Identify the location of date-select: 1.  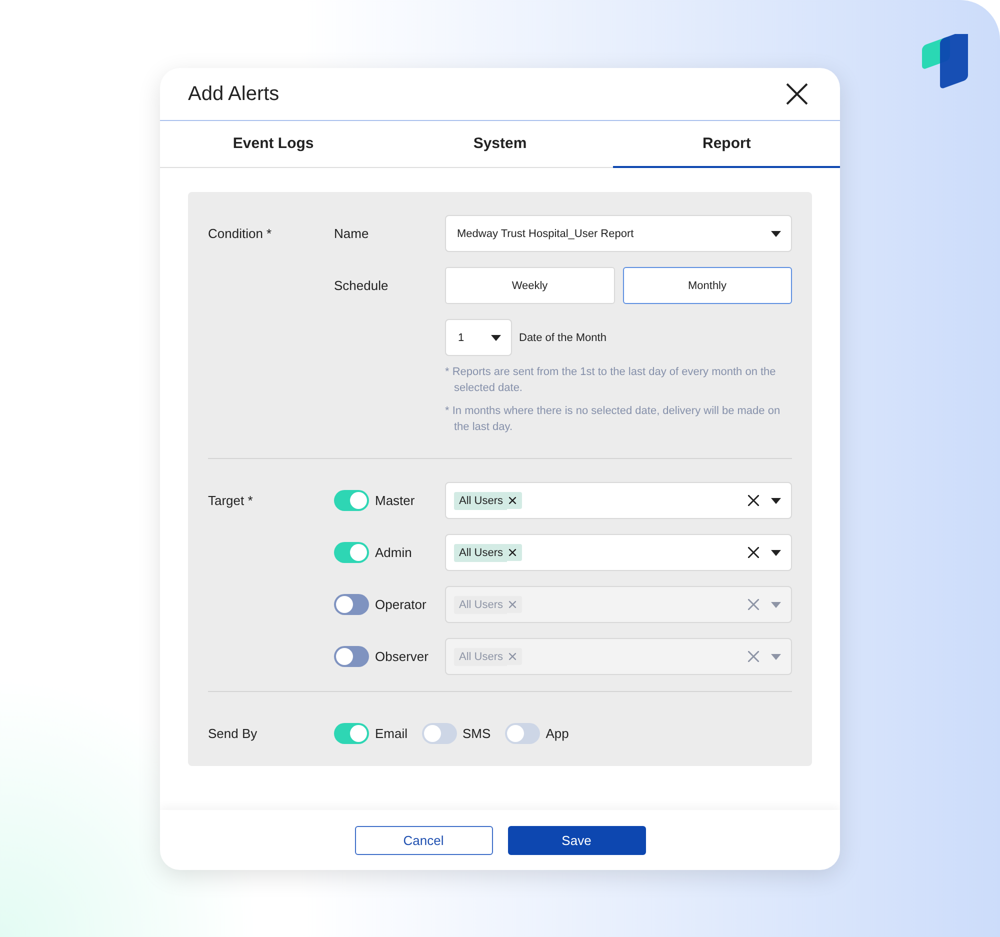
(478, 337).